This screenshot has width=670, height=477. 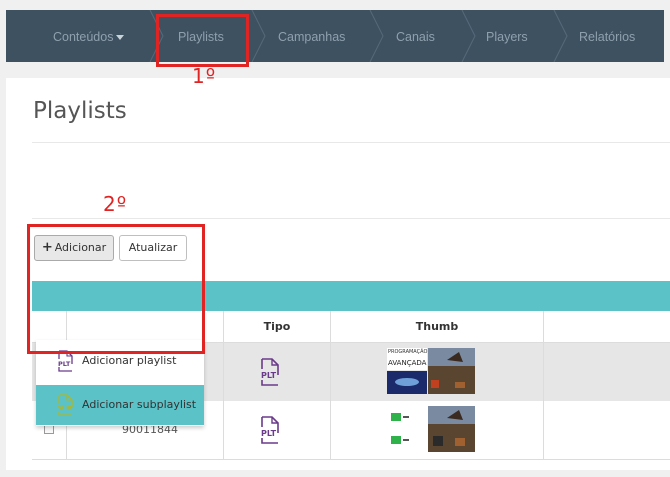 I want to click on nav-item-campanhas: Campanhas, so click(x=311, y=36).